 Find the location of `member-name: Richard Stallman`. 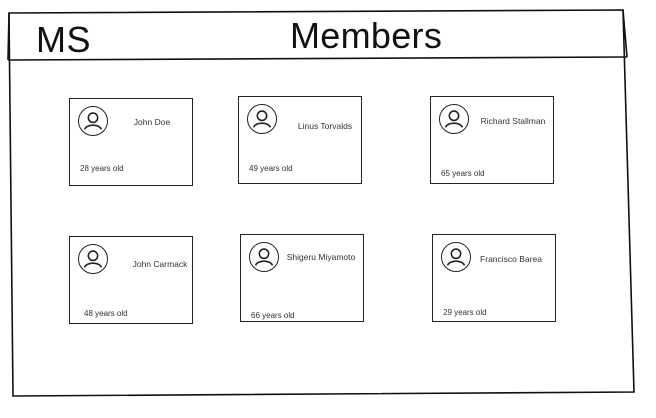

member-name: Richard Stallman is located at coordinates (513, 121).